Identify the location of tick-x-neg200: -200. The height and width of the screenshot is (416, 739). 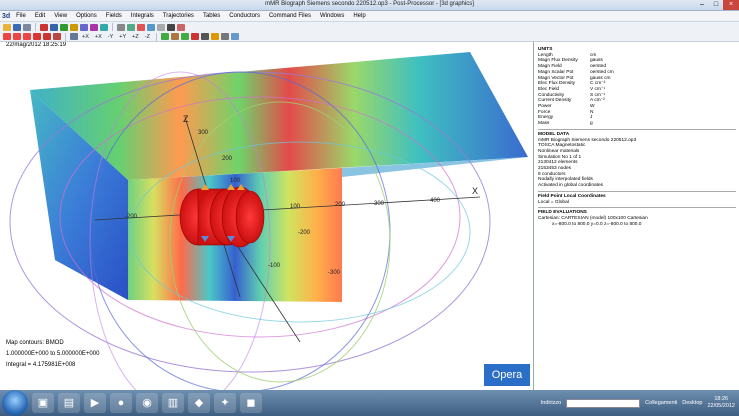
(131, 217).